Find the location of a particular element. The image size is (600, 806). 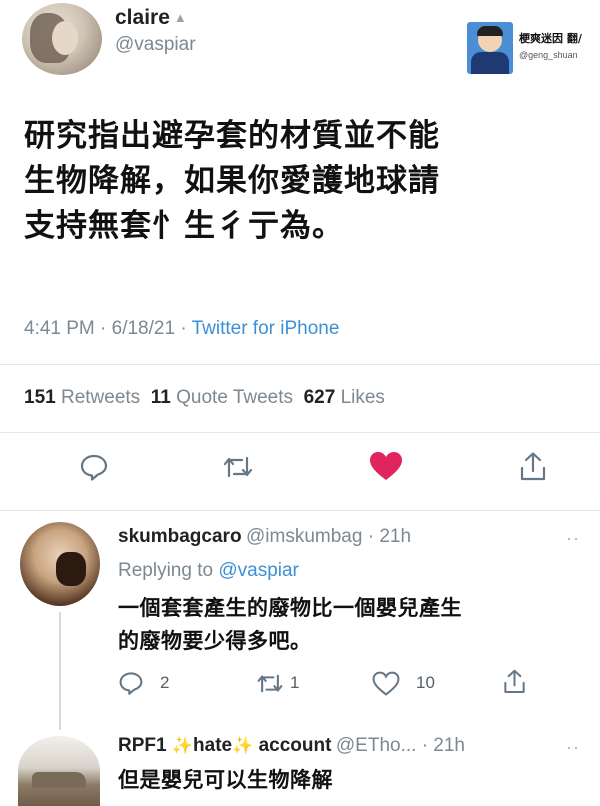

reply-text: 一個套套產生的廢物比一個嬰兒產生 的廢物要少得多吧。 is located at coordinates (290, 625).